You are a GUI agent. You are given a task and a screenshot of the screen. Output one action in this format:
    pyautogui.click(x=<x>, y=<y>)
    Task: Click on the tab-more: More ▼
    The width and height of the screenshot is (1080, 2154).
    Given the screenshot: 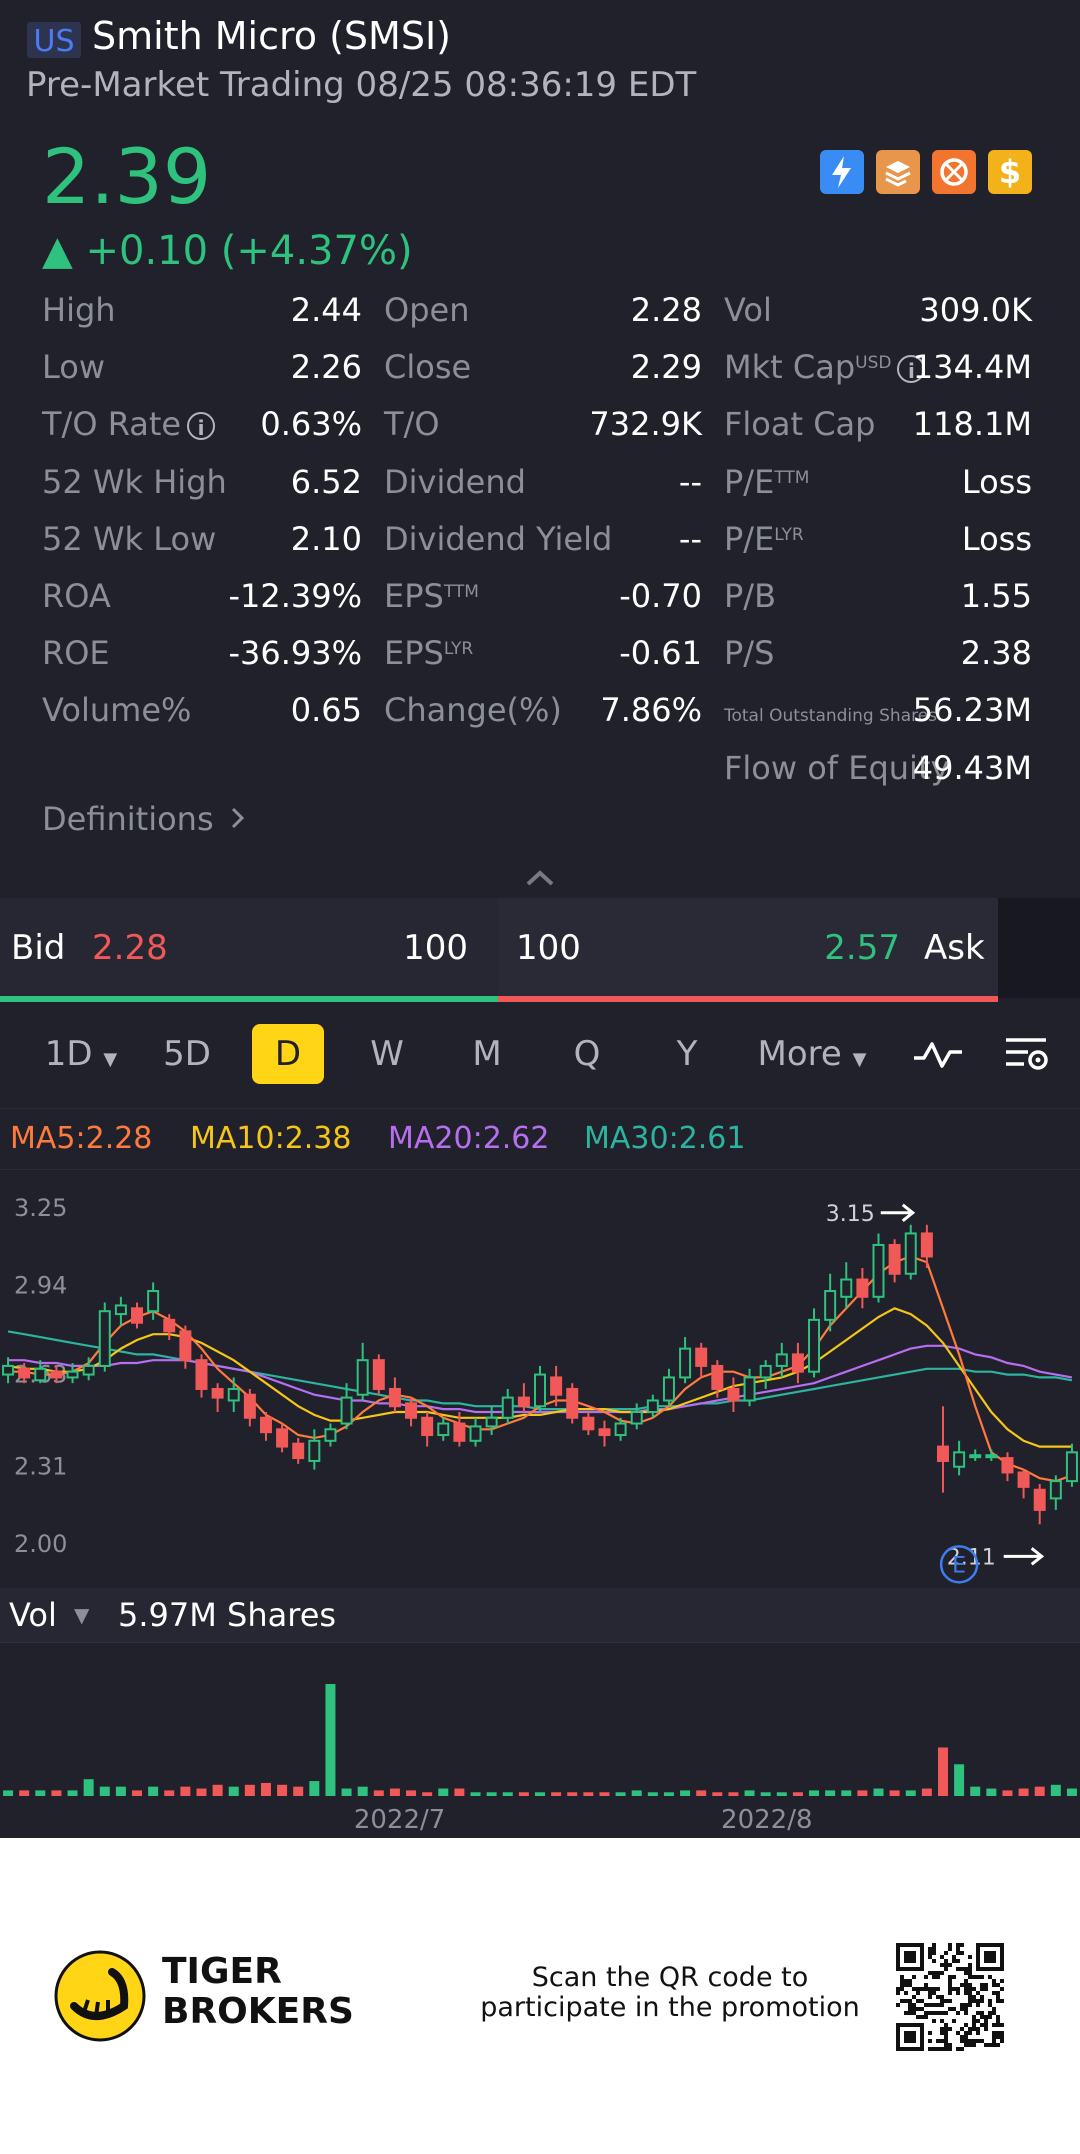 What is the action you would take?
    pyautogui.click(x=812, y=1054)
    